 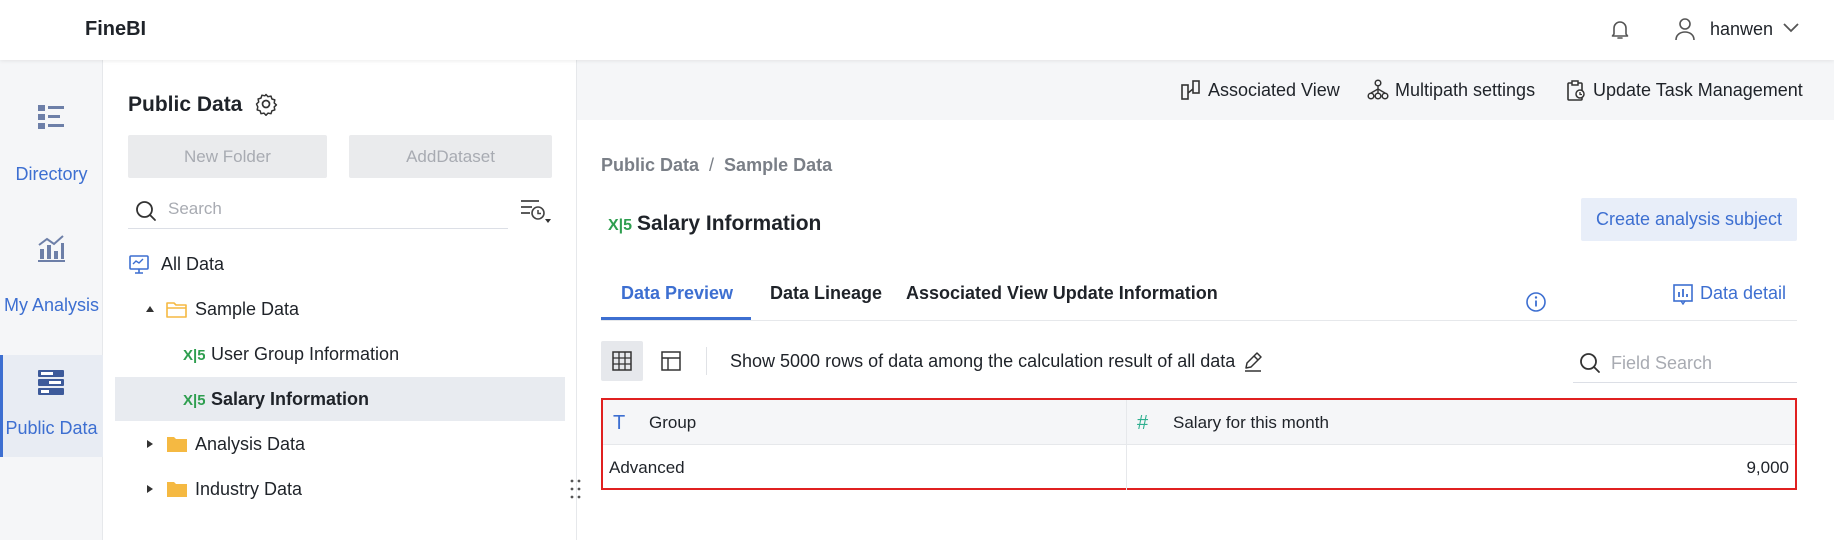 What do you see at coordinates (51, 382) in the screenshot?
I see `database-icon` at bounding box center [51, 382].